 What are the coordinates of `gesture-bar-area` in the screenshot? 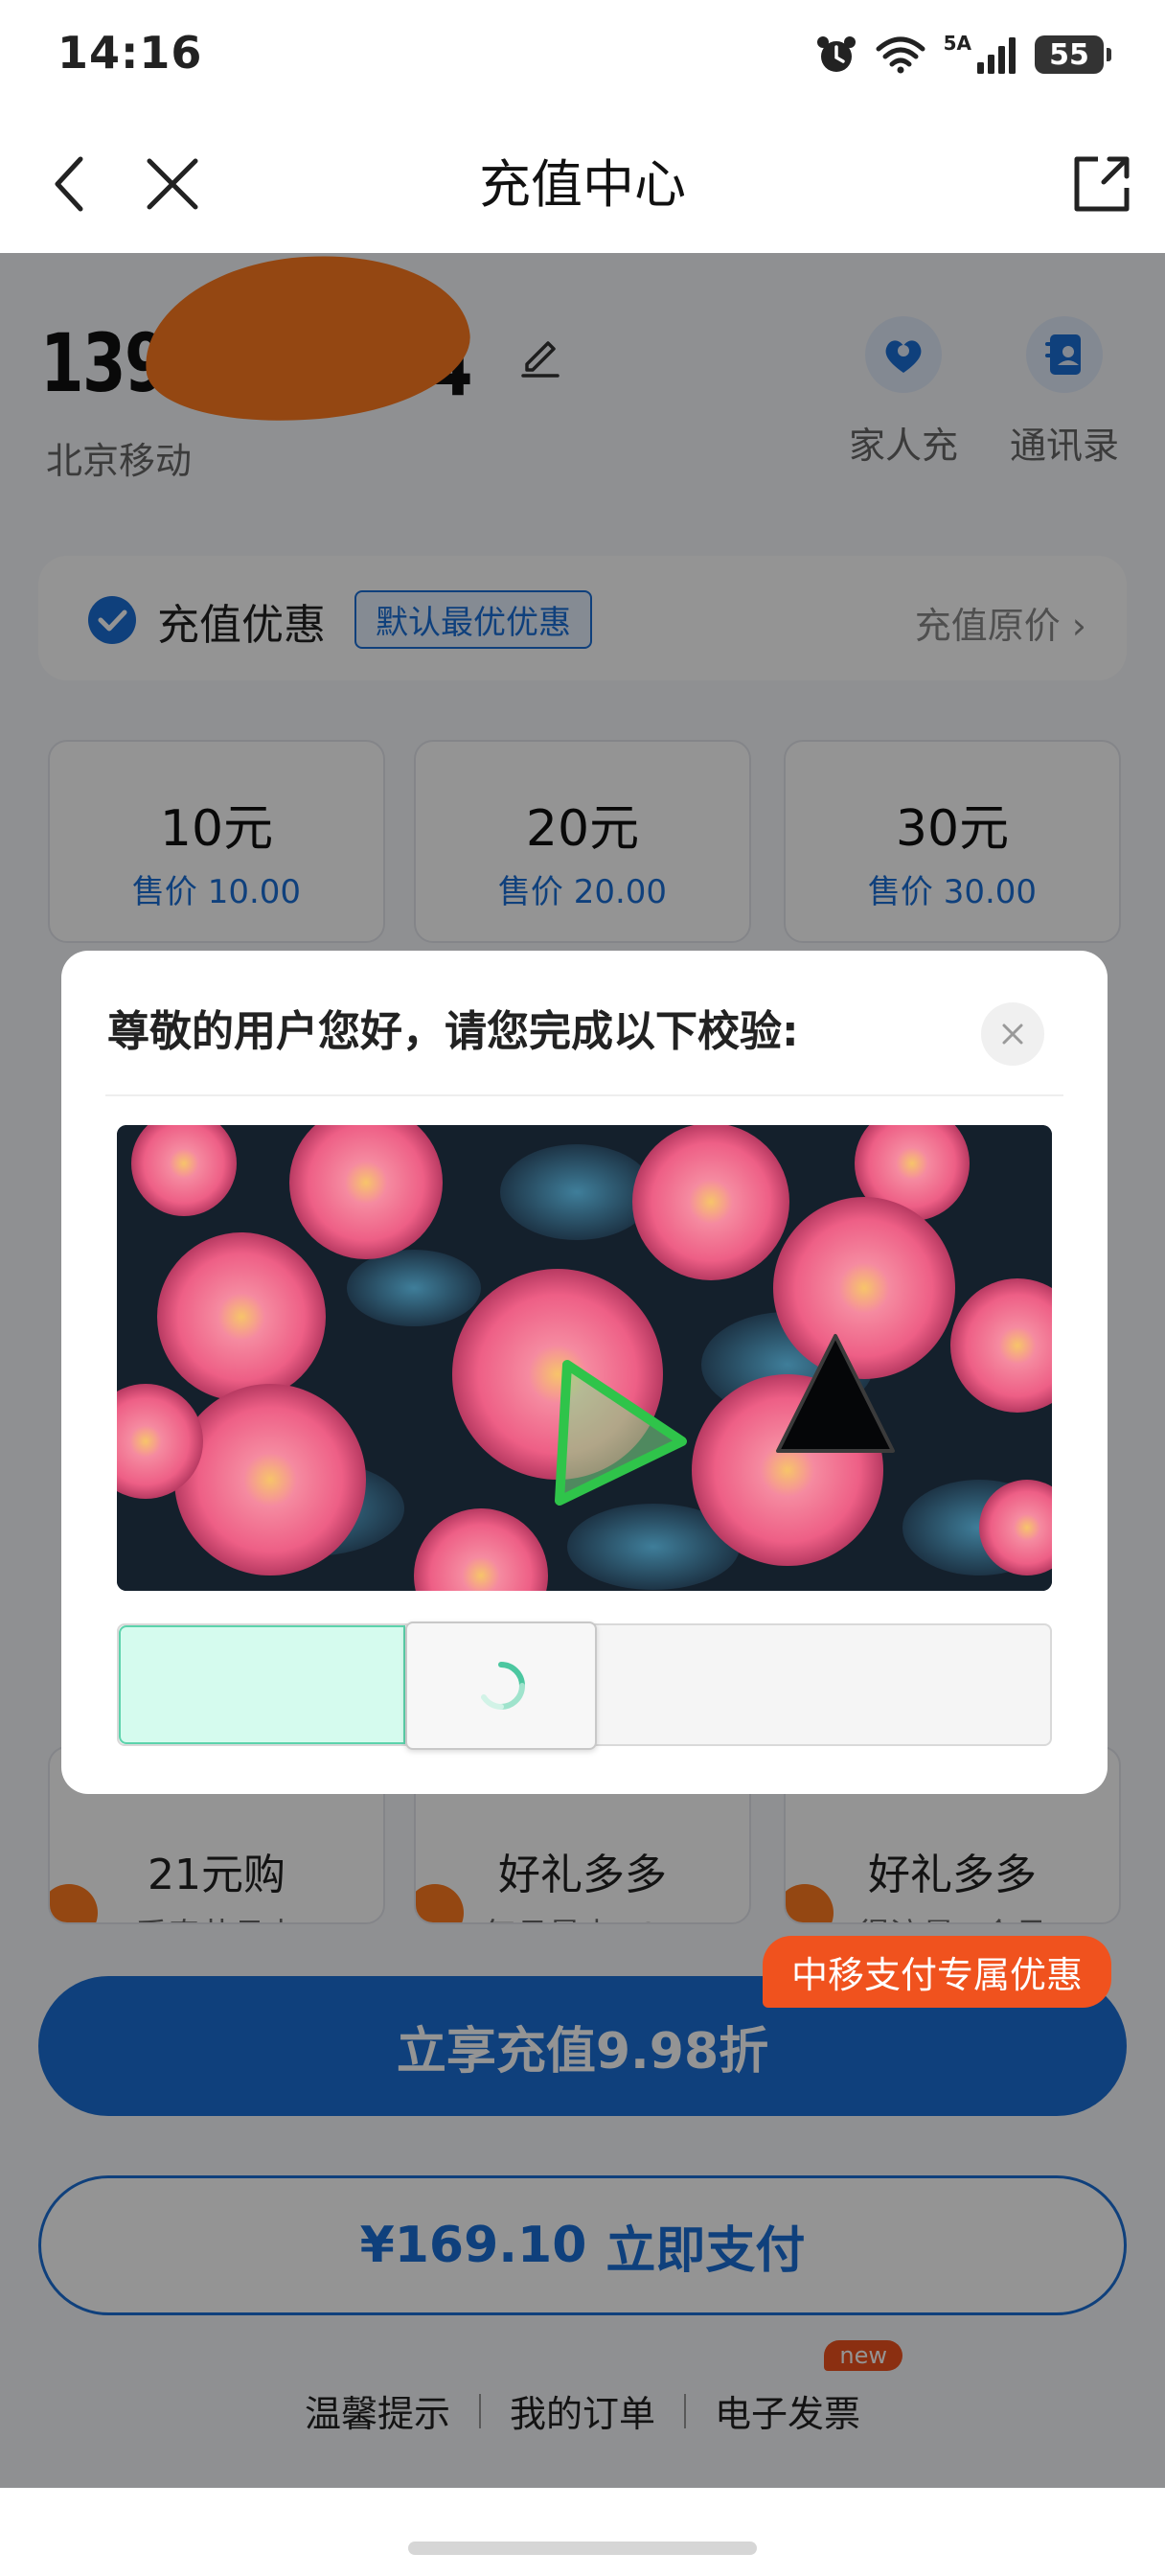 It's located at (582, 2532).